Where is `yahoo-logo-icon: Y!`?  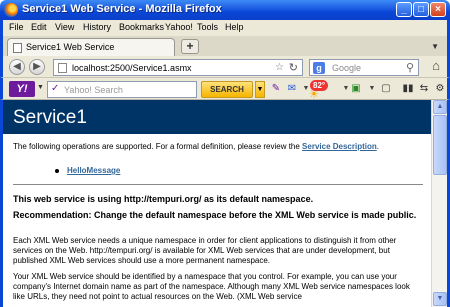
yahoo-logo-icon: Y! is located at coordinates (22, 89).